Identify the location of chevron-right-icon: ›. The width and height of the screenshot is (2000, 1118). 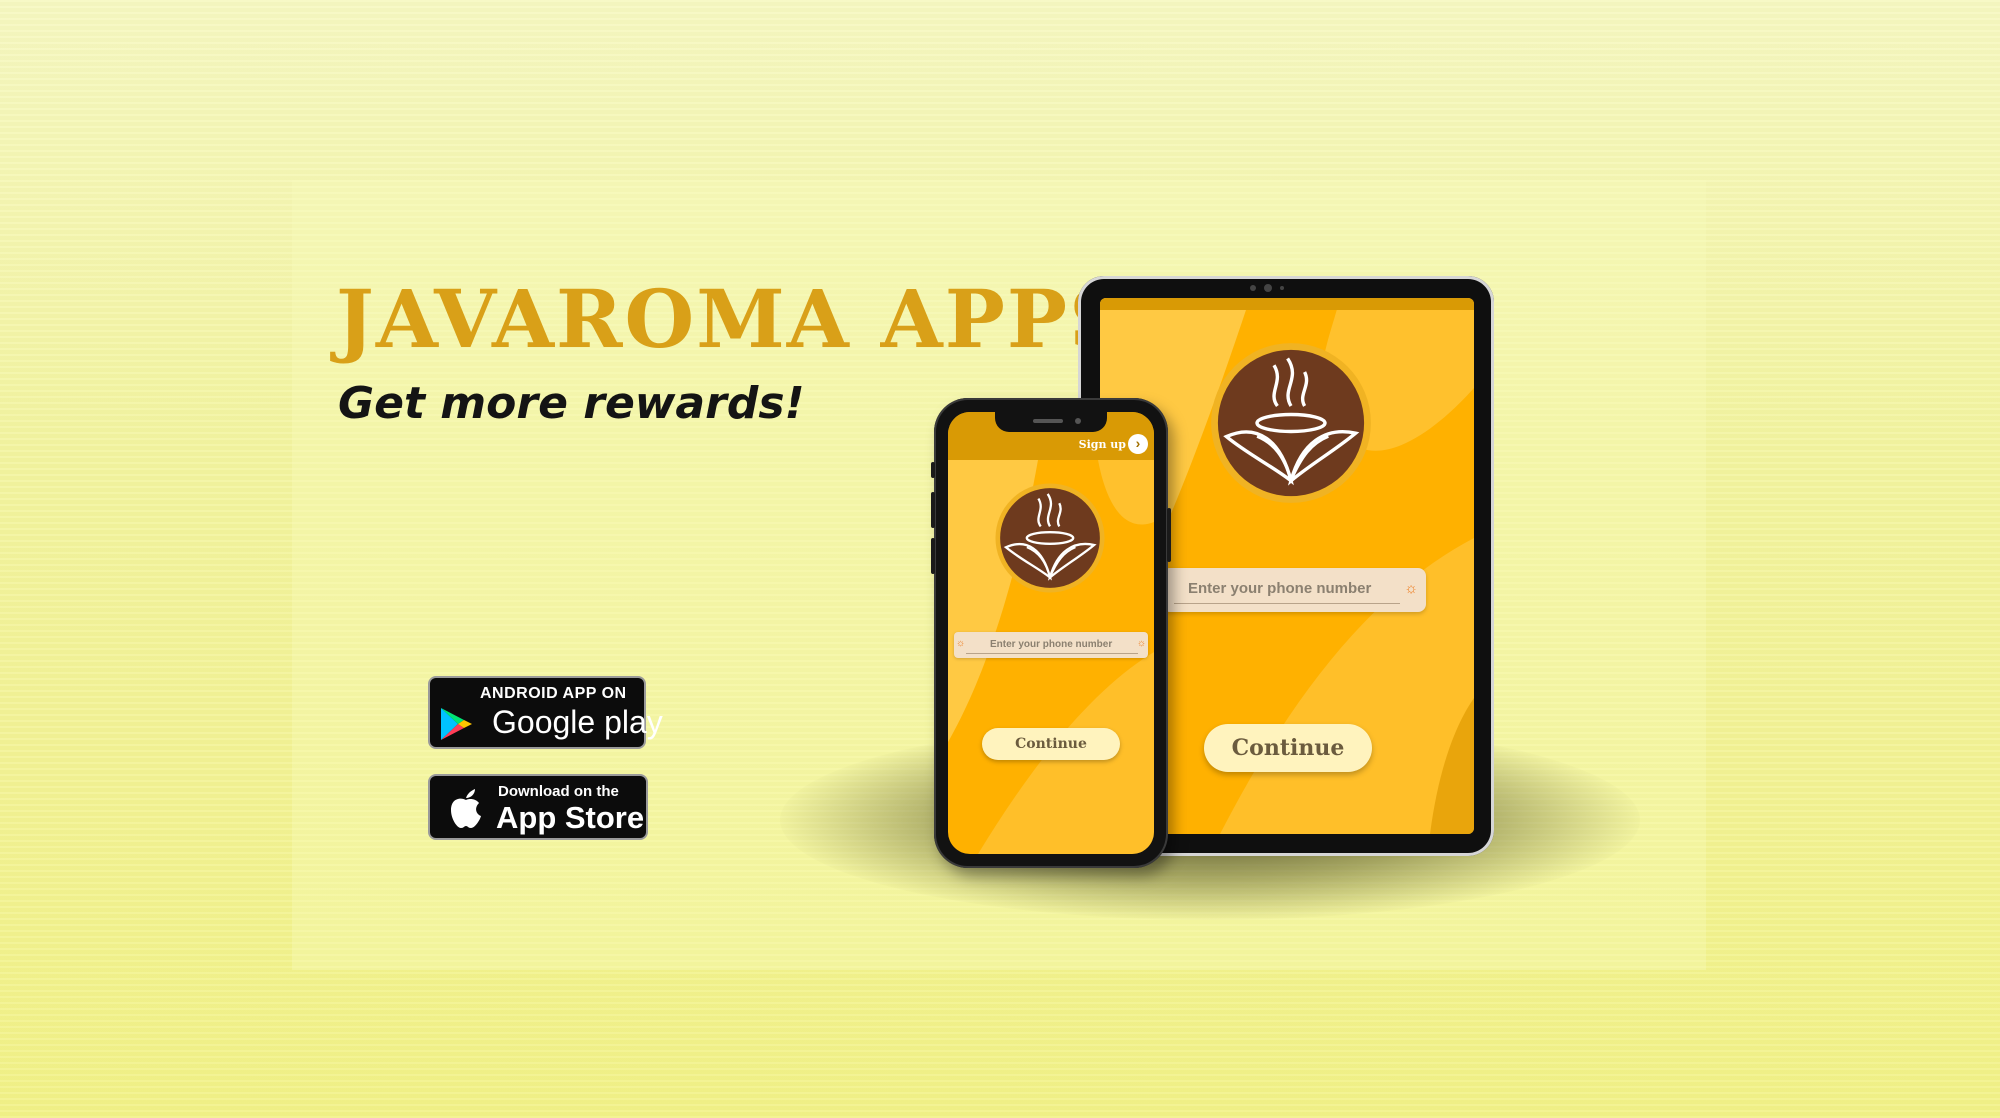
(1138, 444).